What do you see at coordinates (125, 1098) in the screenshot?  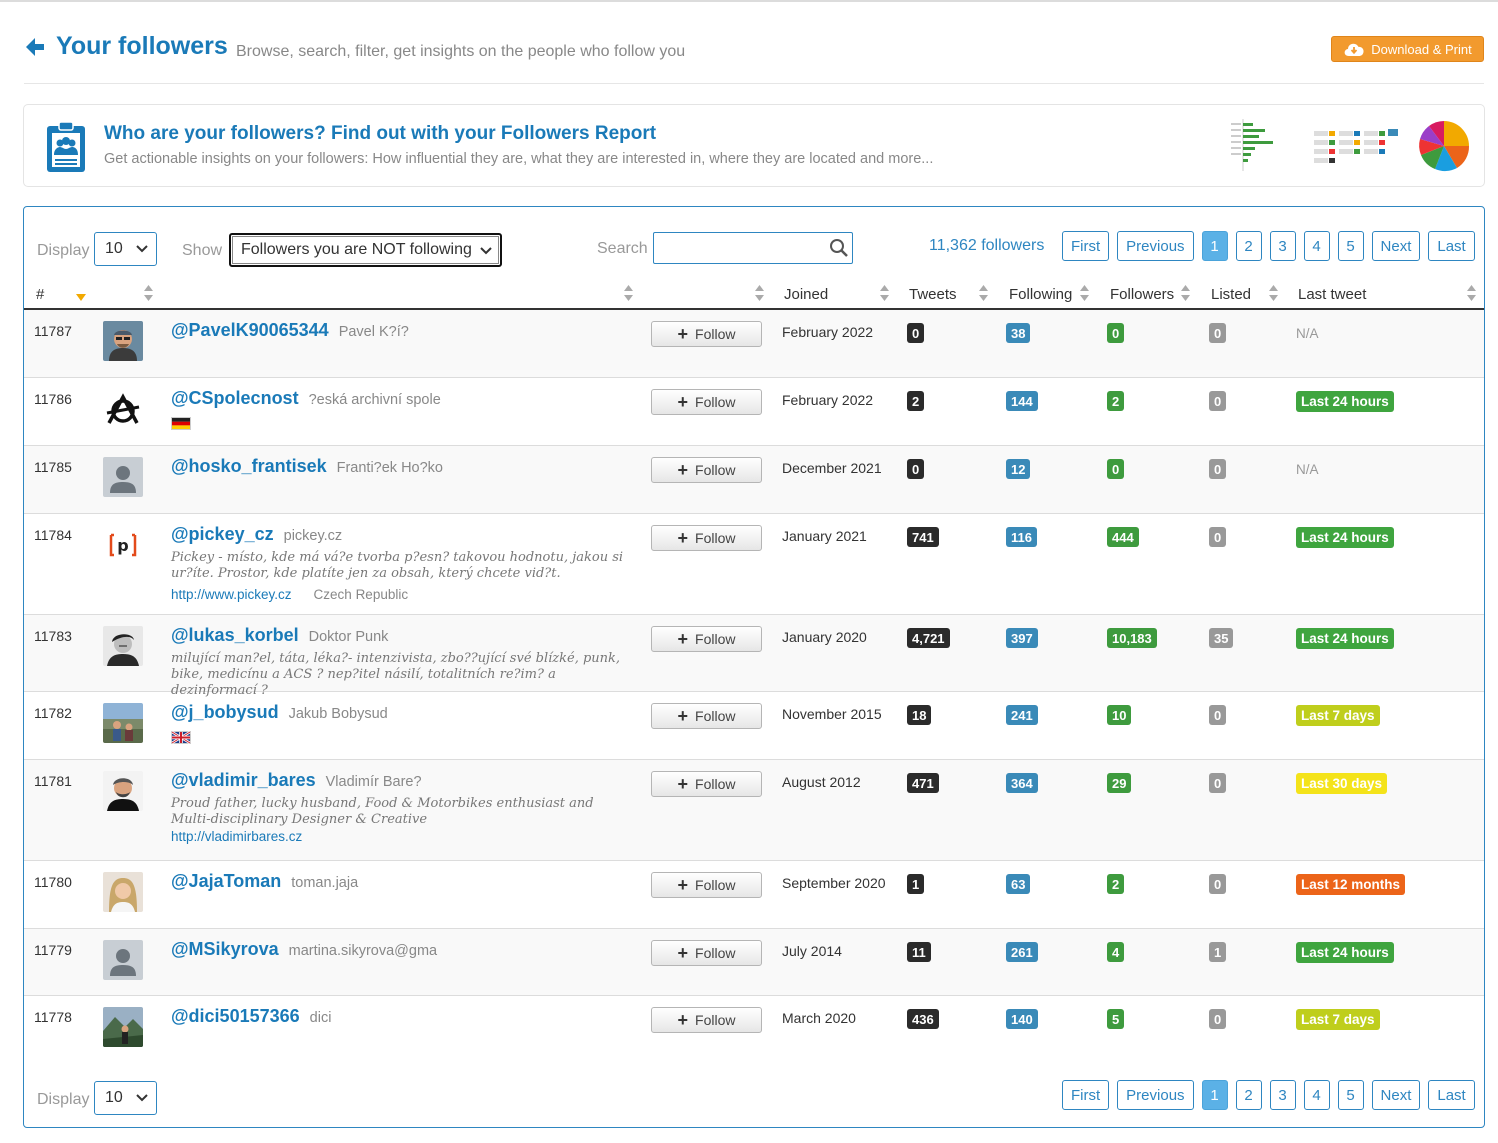 I see `display-select-bottom: 10` at bounding box center [125, 1098].